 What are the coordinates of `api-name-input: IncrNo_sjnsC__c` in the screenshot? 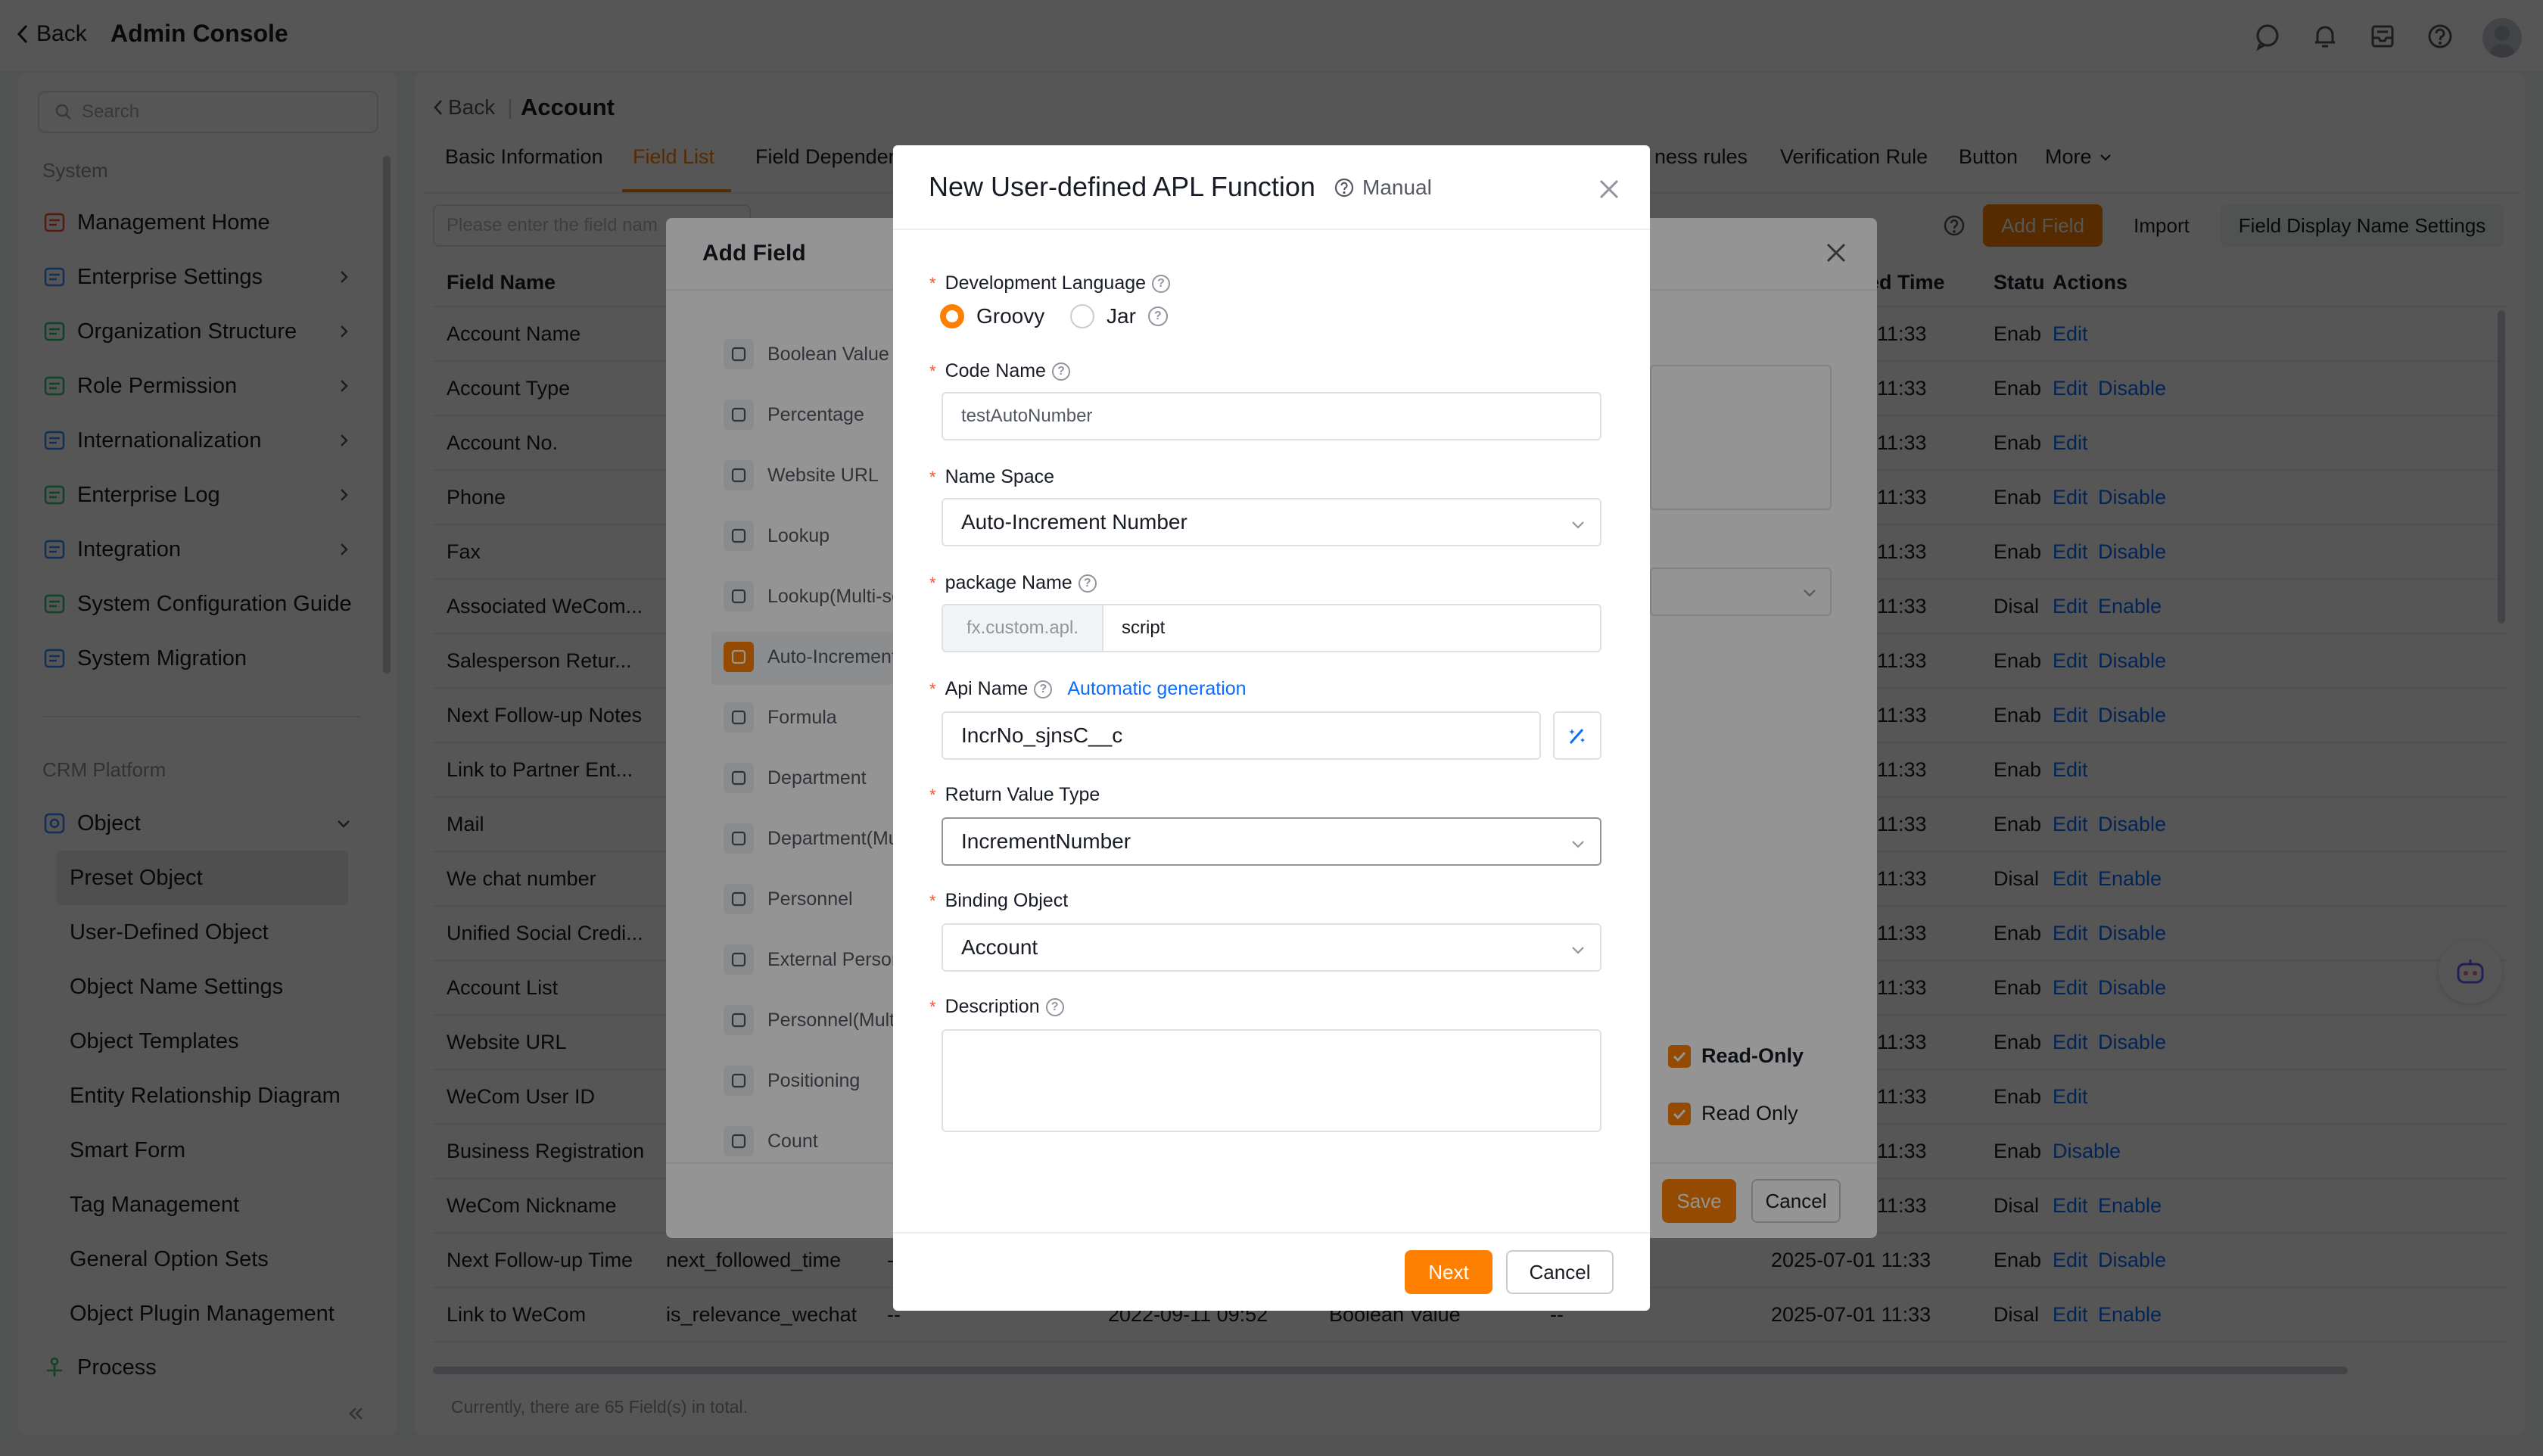 It's located at (1241, 735).